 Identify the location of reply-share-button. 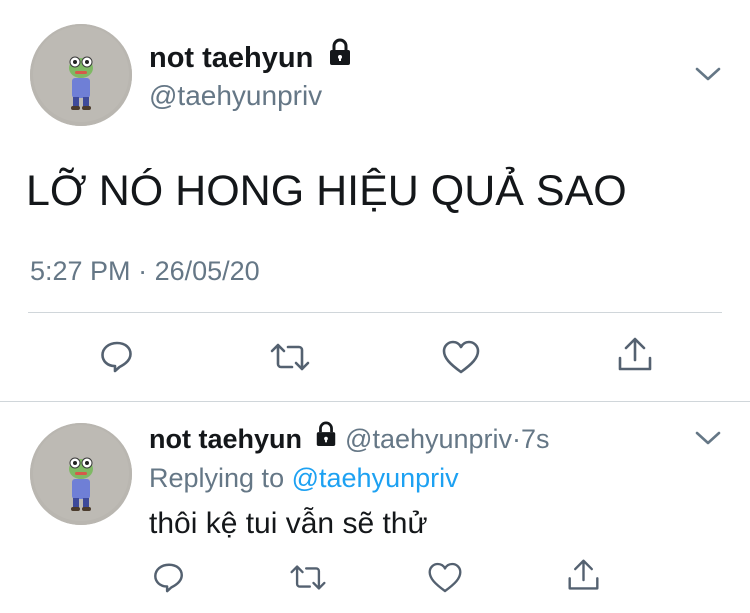
(583, 575).